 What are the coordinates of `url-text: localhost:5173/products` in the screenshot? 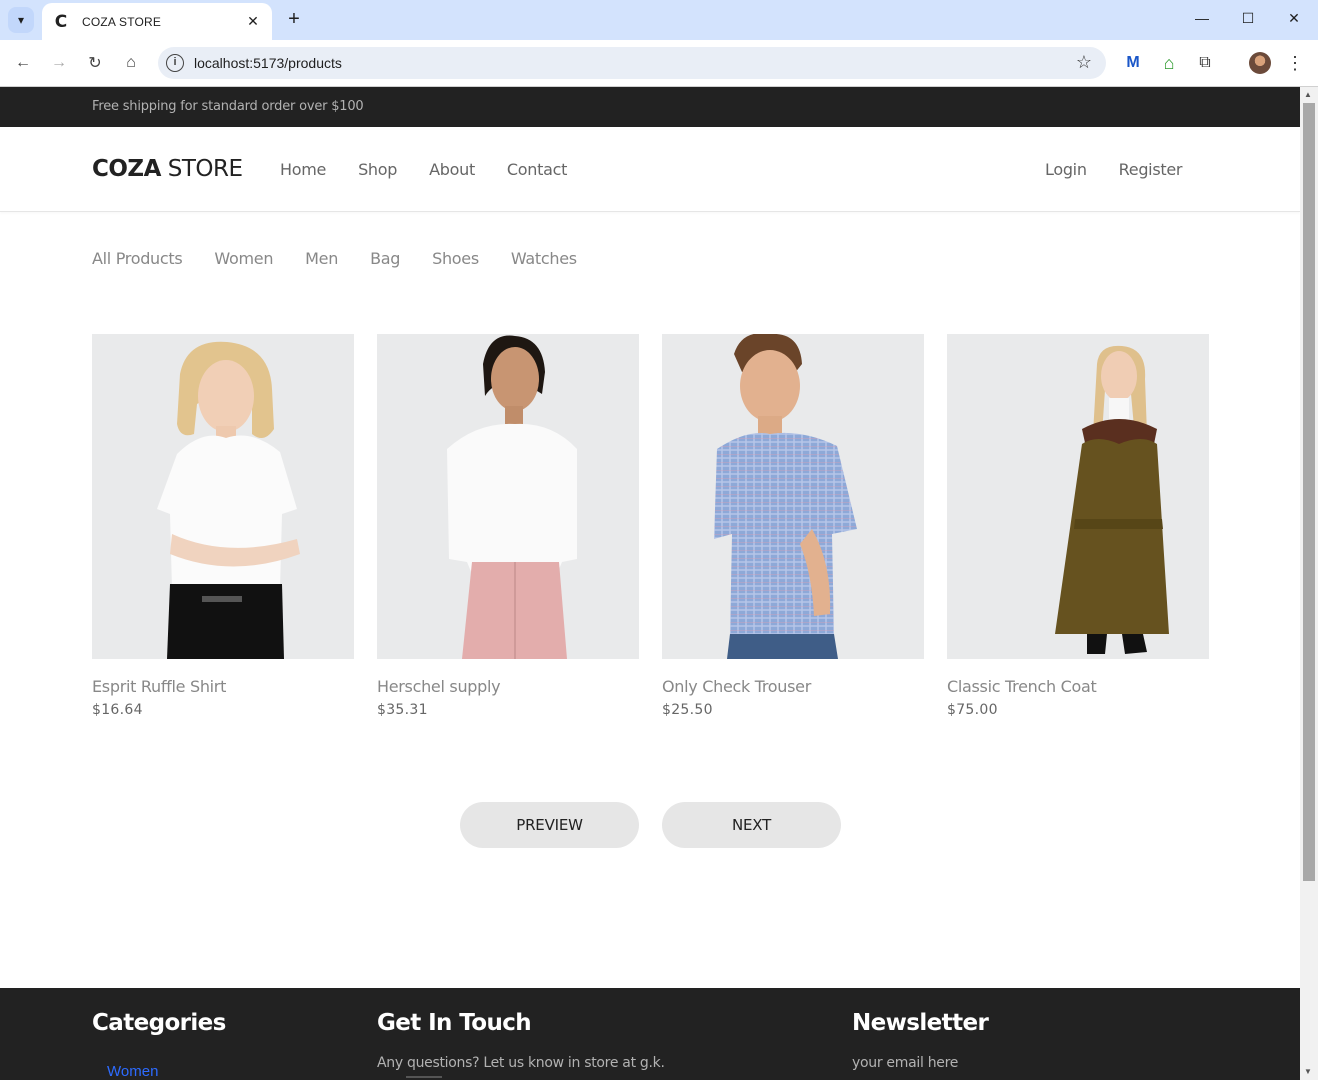 It's located at (268, 63).